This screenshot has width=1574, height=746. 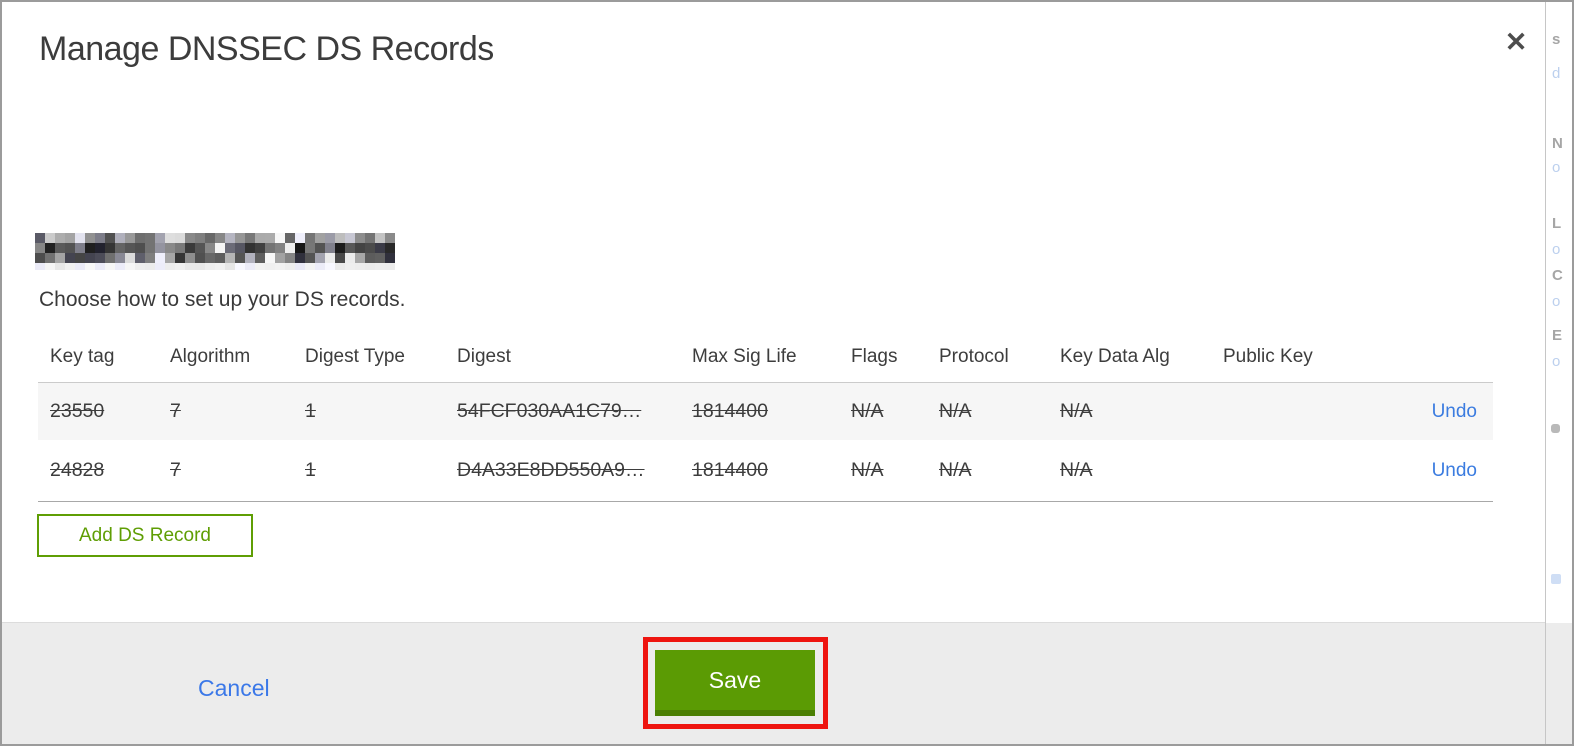 What do you see at coordinates (82, 356) in the screenshot?
I see `column-header-key-tag: Key tag` at bounding box center [82, 356].